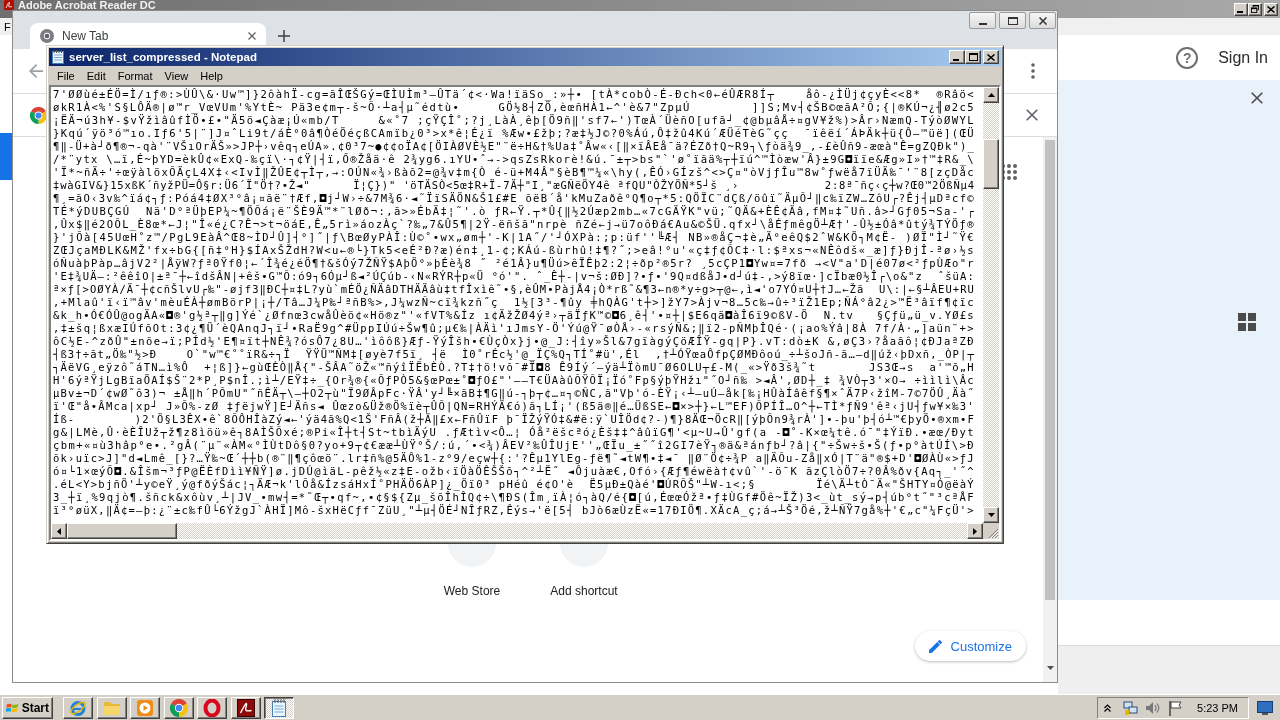  What do you see at coordinates (1265, 707) in the screenshot?
I see `desktop-icon` at bounding box center [1265, 707].